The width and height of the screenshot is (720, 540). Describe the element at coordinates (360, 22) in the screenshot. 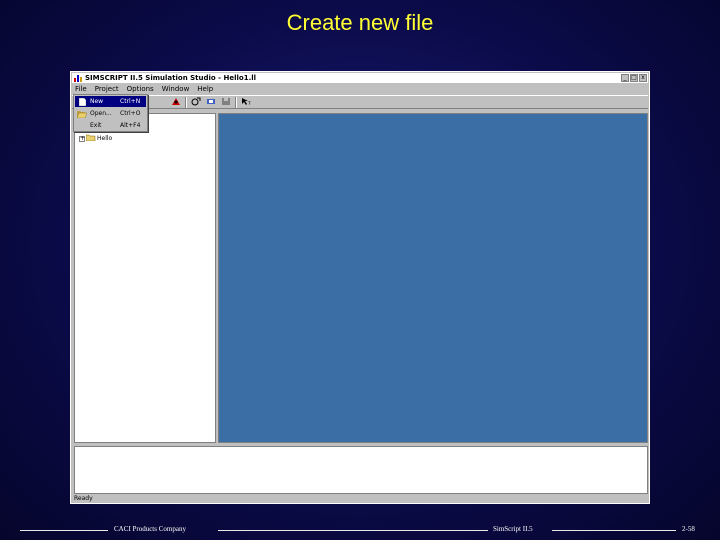

I see `slide-title: Create new file` at that location.